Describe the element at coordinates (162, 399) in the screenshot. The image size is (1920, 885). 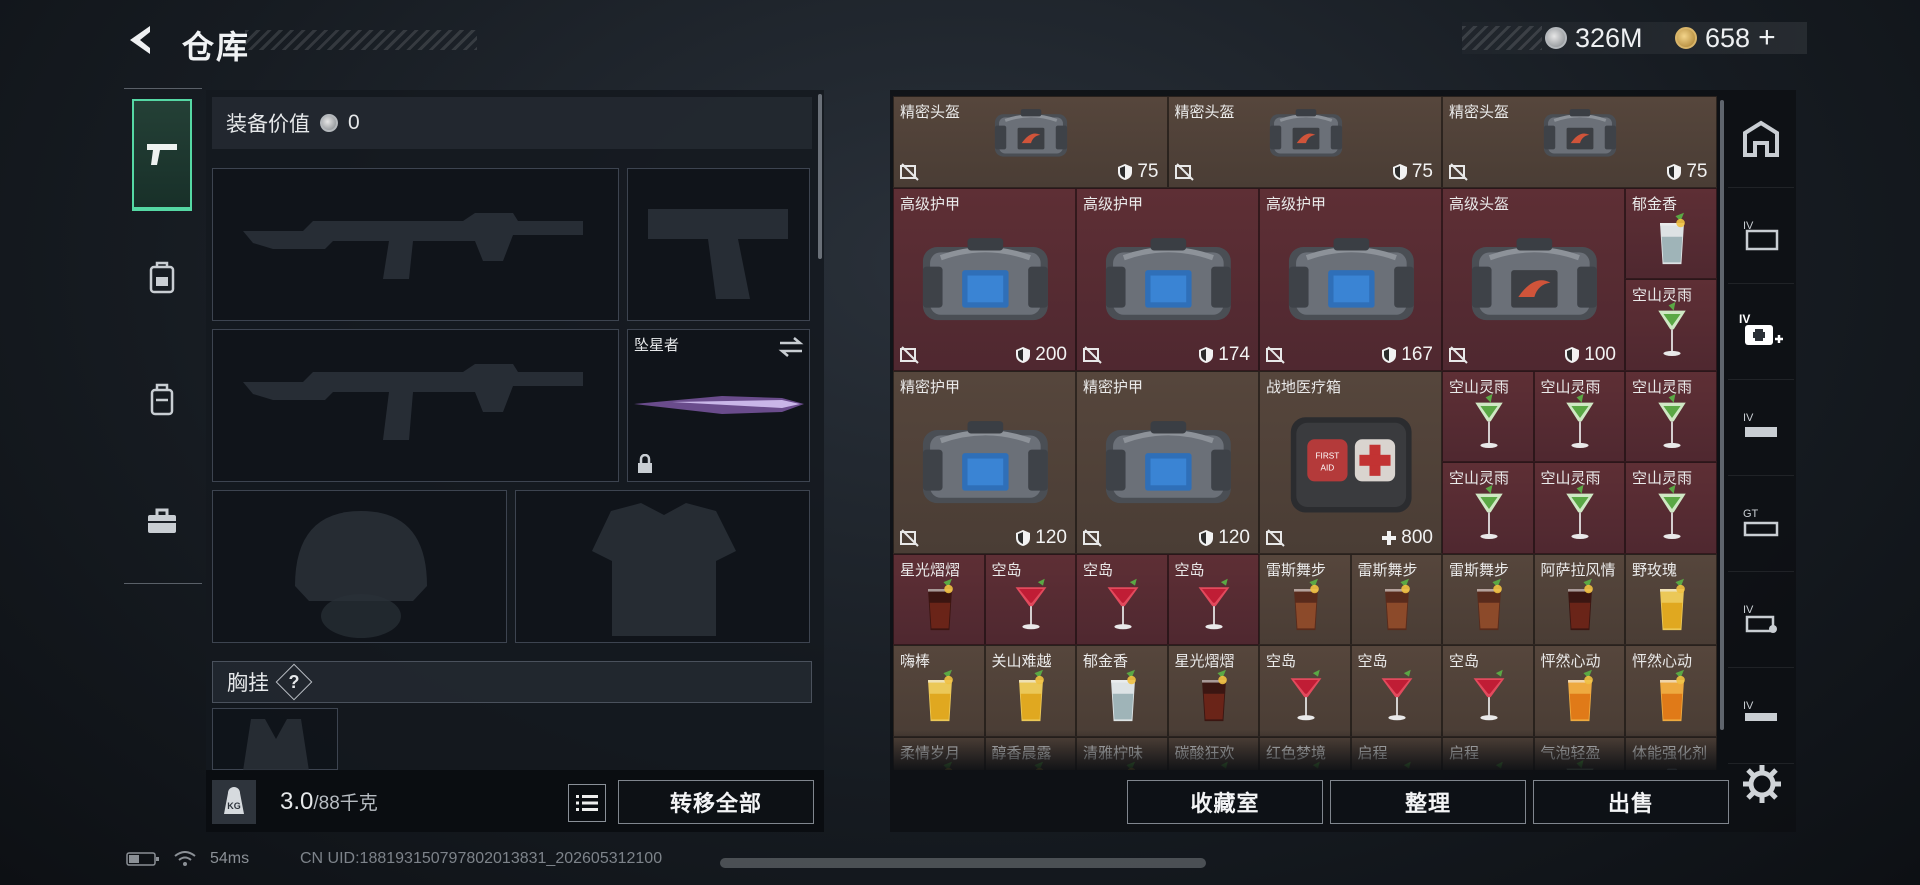
I see `tab-backpack` at that location.